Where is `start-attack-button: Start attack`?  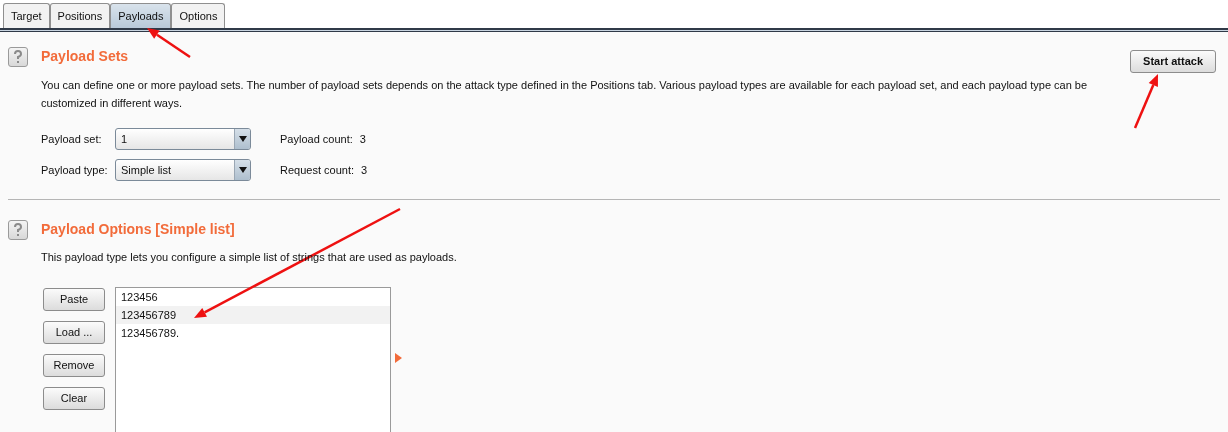
start-attack-button: Start attack is located at coordinates (1173, 61).